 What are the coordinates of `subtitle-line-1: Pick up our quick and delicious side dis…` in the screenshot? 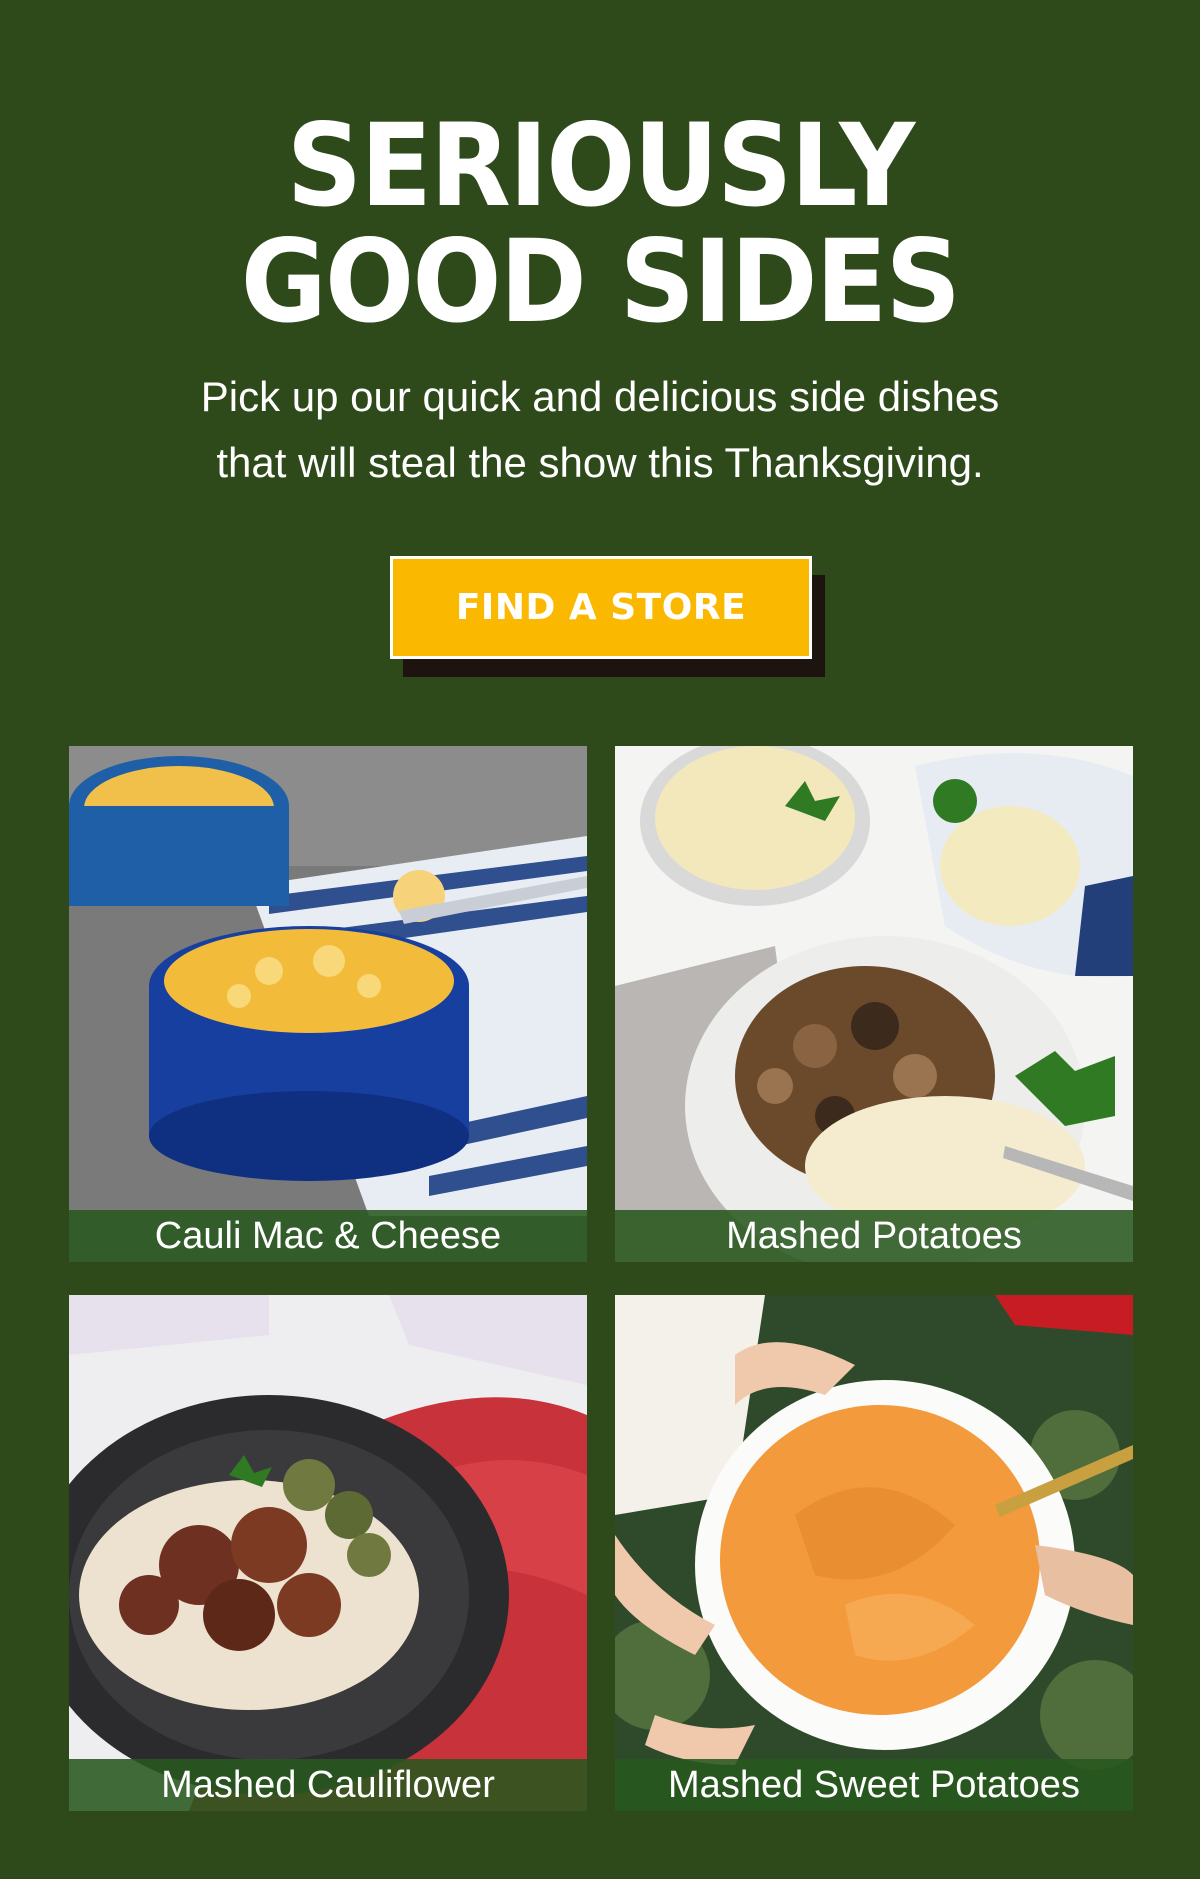 It's located at (600, 396).